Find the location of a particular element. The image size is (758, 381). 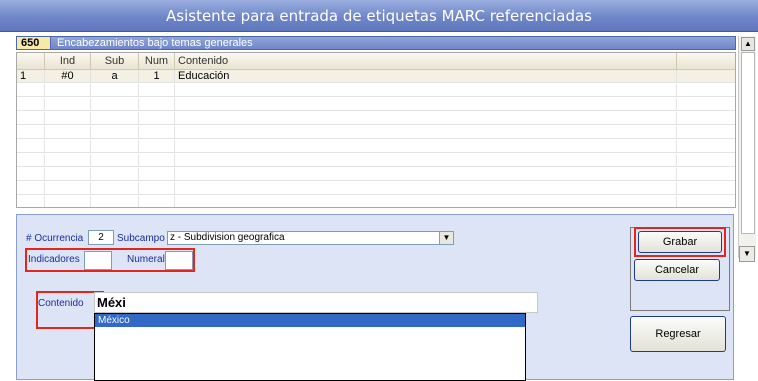

table-row: 1 #0 a 1 Educación is located at coordinates (376, 76).